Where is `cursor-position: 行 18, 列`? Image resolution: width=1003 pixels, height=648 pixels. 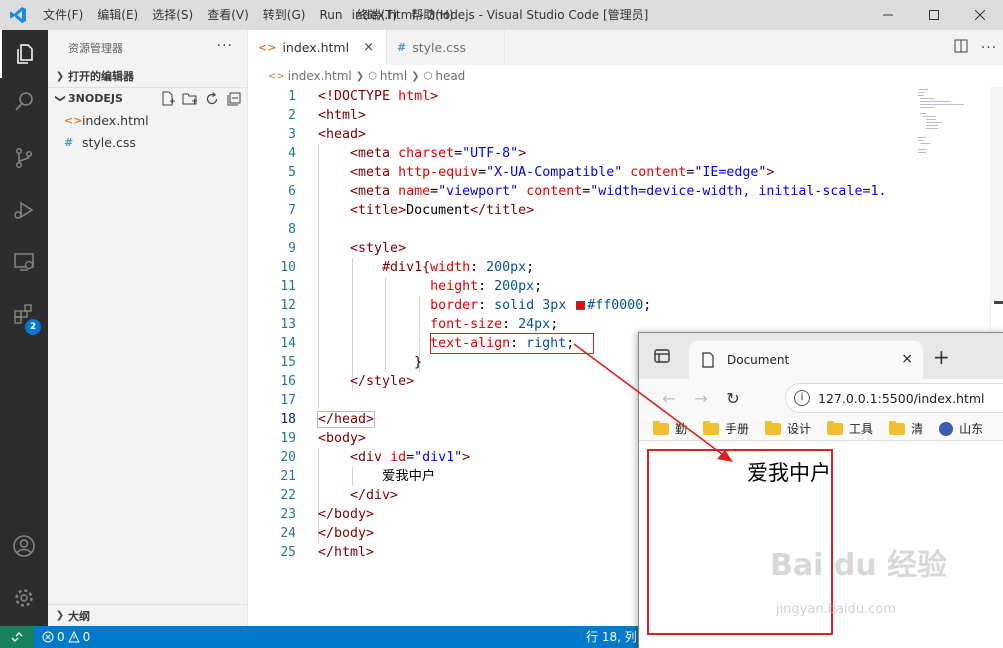
cursor-position: 行 18, 列 is located at coordinates (611, 637).